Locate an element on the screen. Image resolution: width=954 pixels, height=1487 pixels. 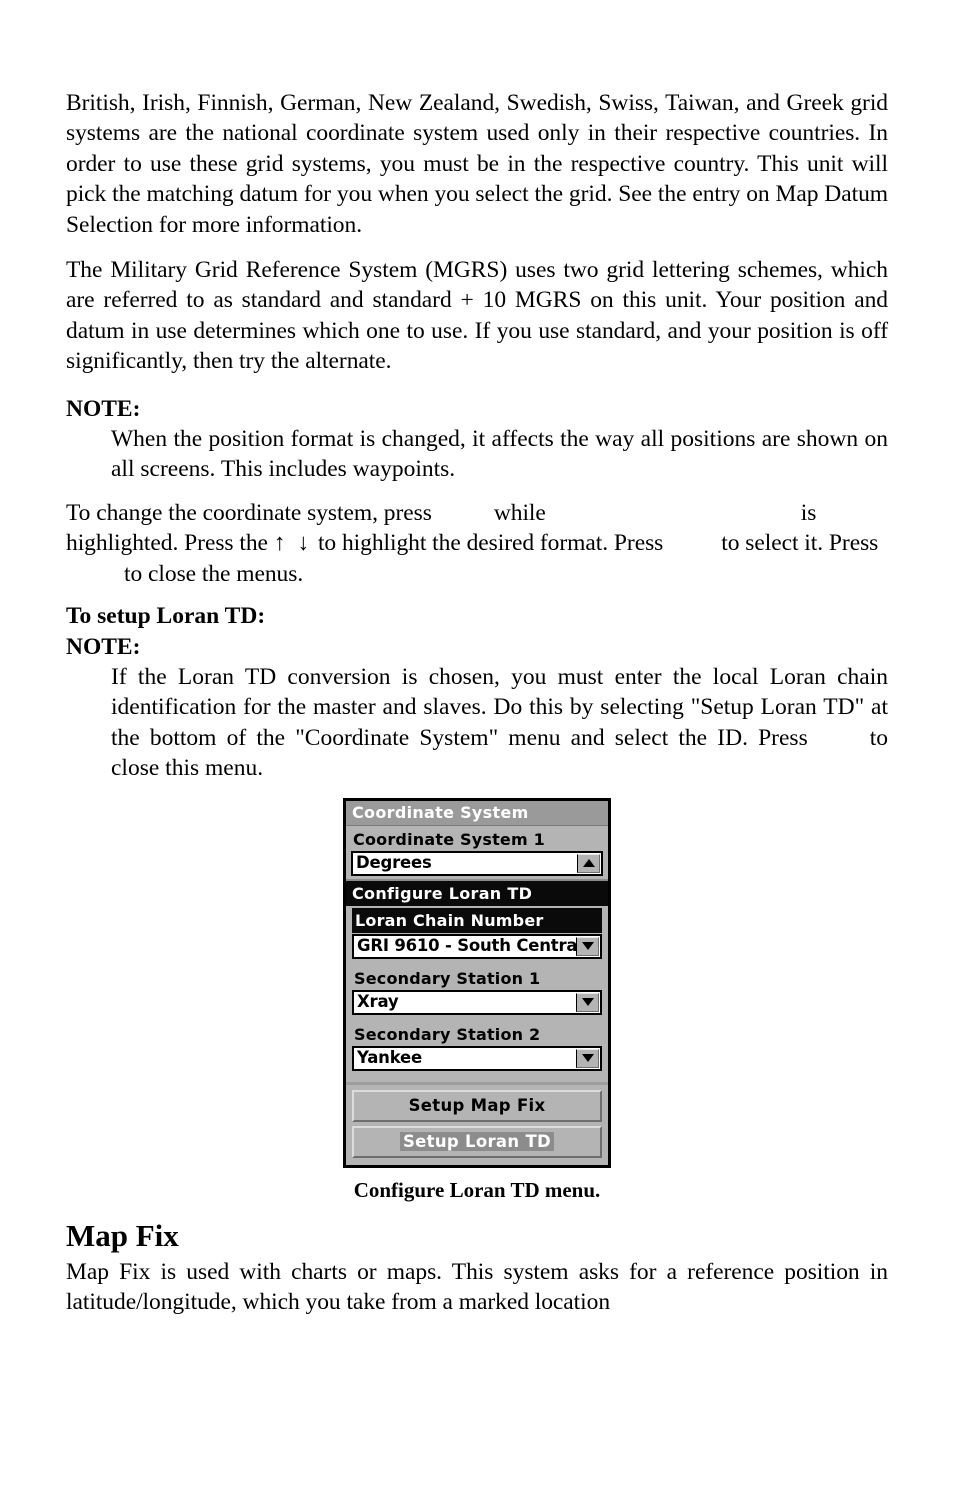
setup-map-fix-label: Setup Map Fix is located at coordinates (477, 1106).